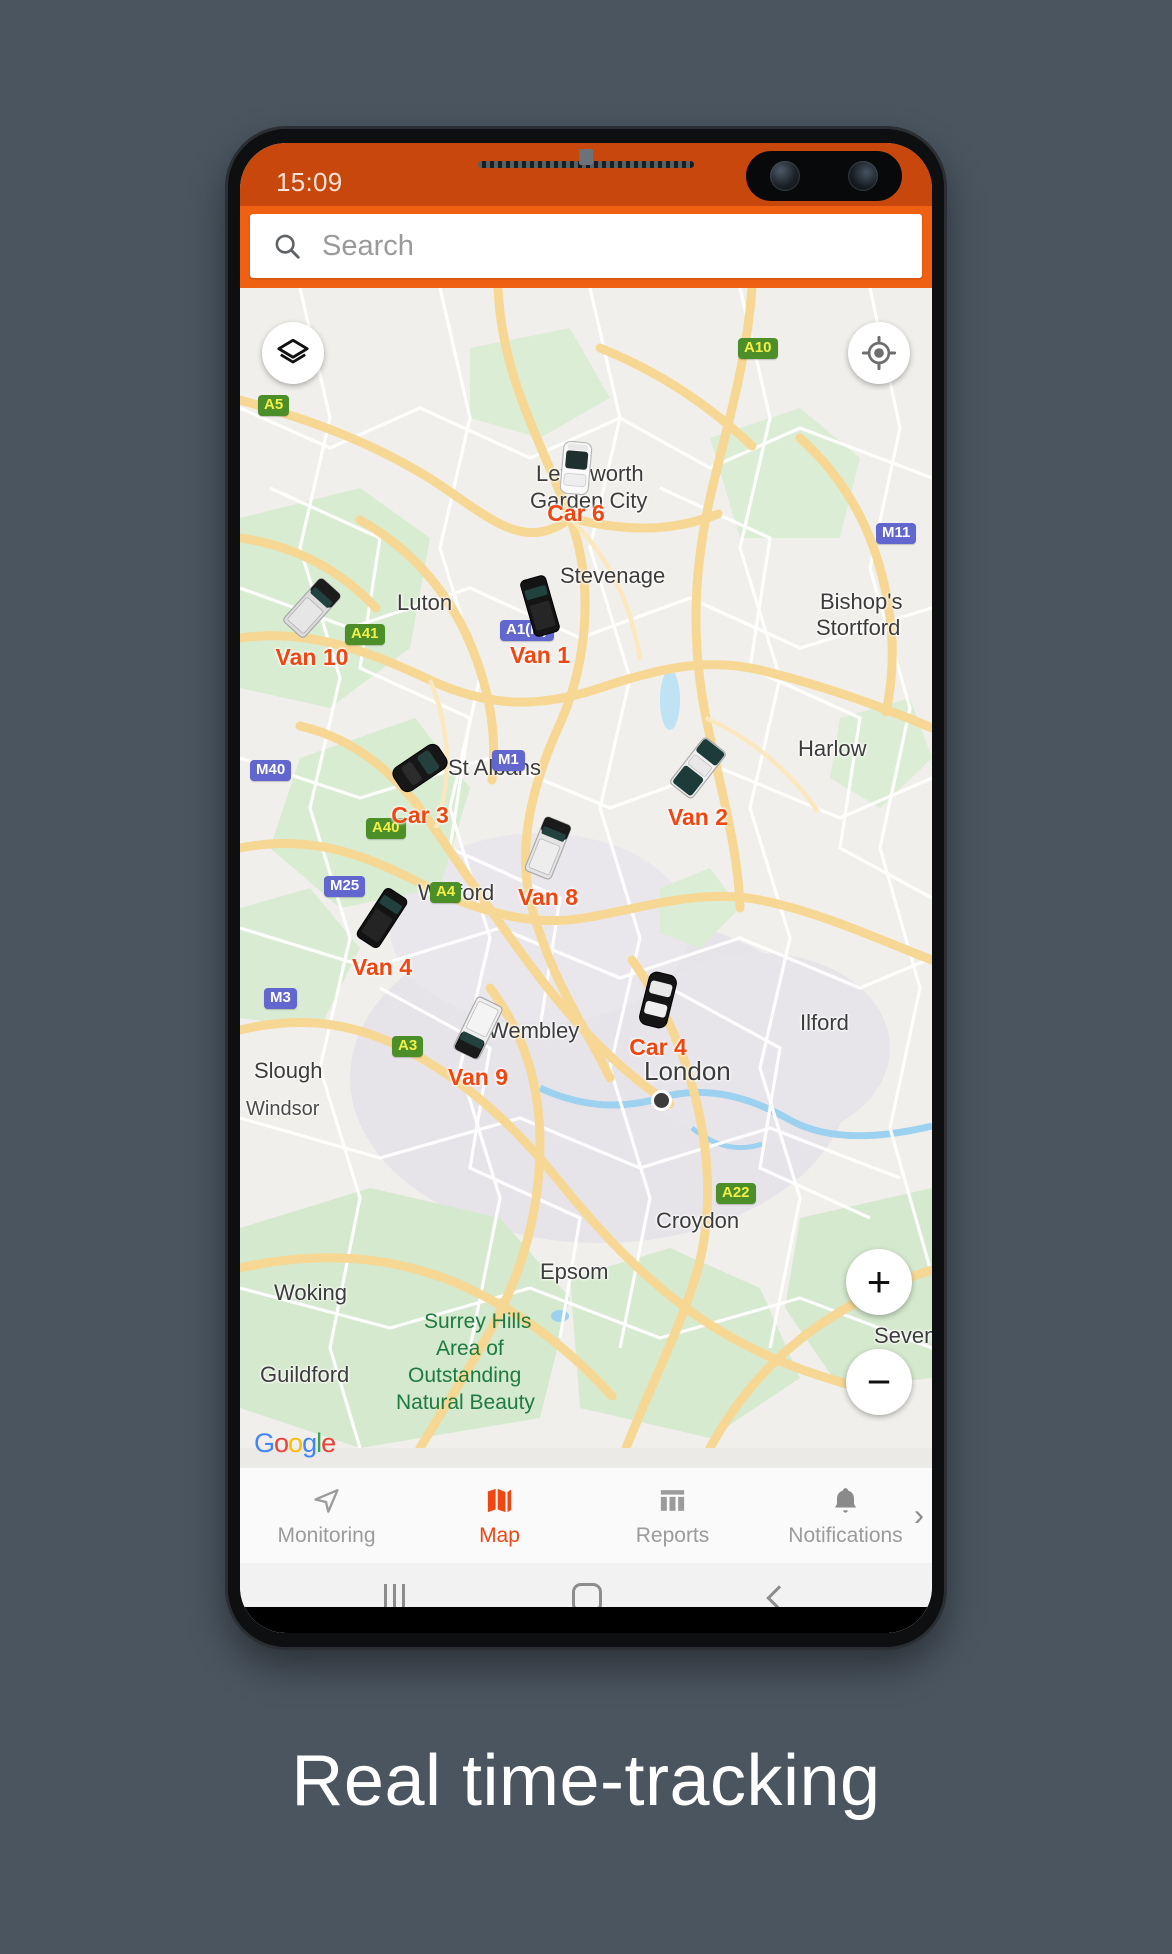 This screenshot has height=1954, width=1172. I want to click on proximity-sensor-icon, so click(586, 157).